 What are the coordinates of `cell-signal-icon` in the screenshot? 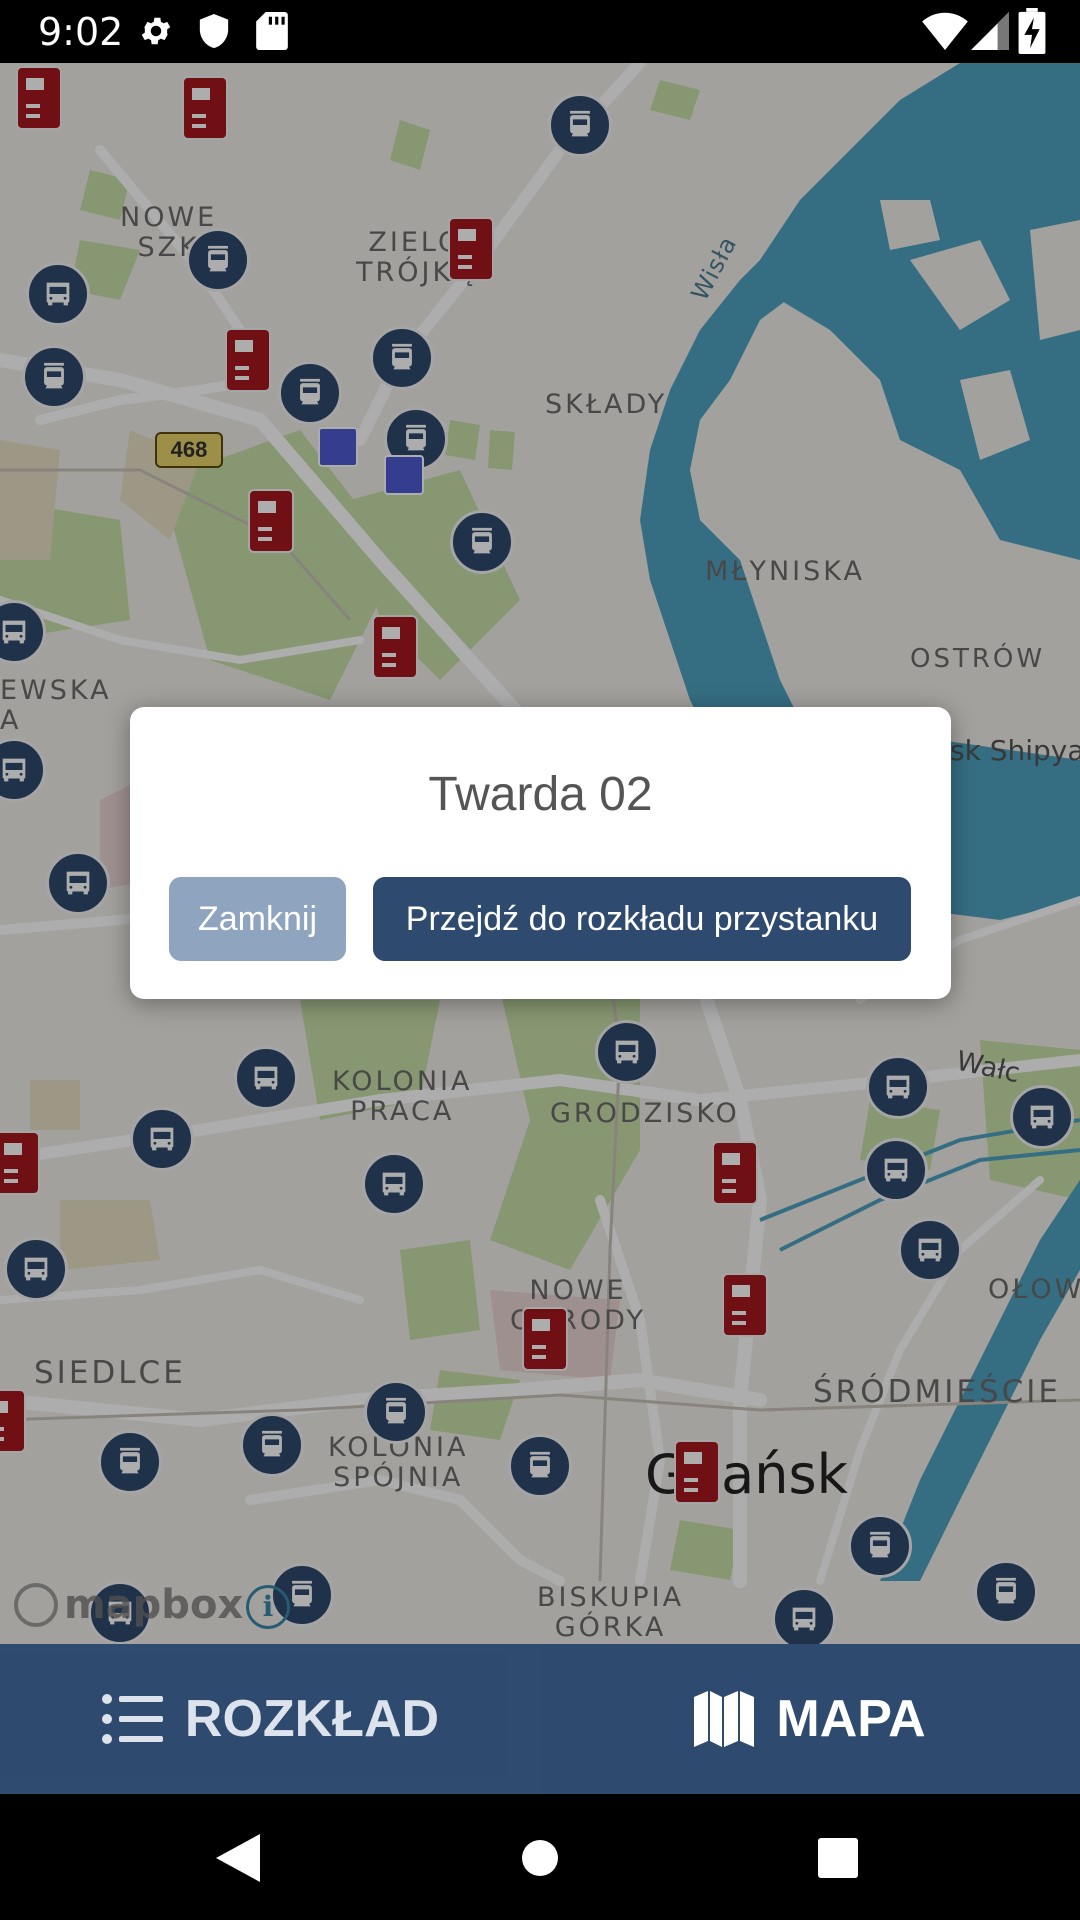 It's located at (990, 31).